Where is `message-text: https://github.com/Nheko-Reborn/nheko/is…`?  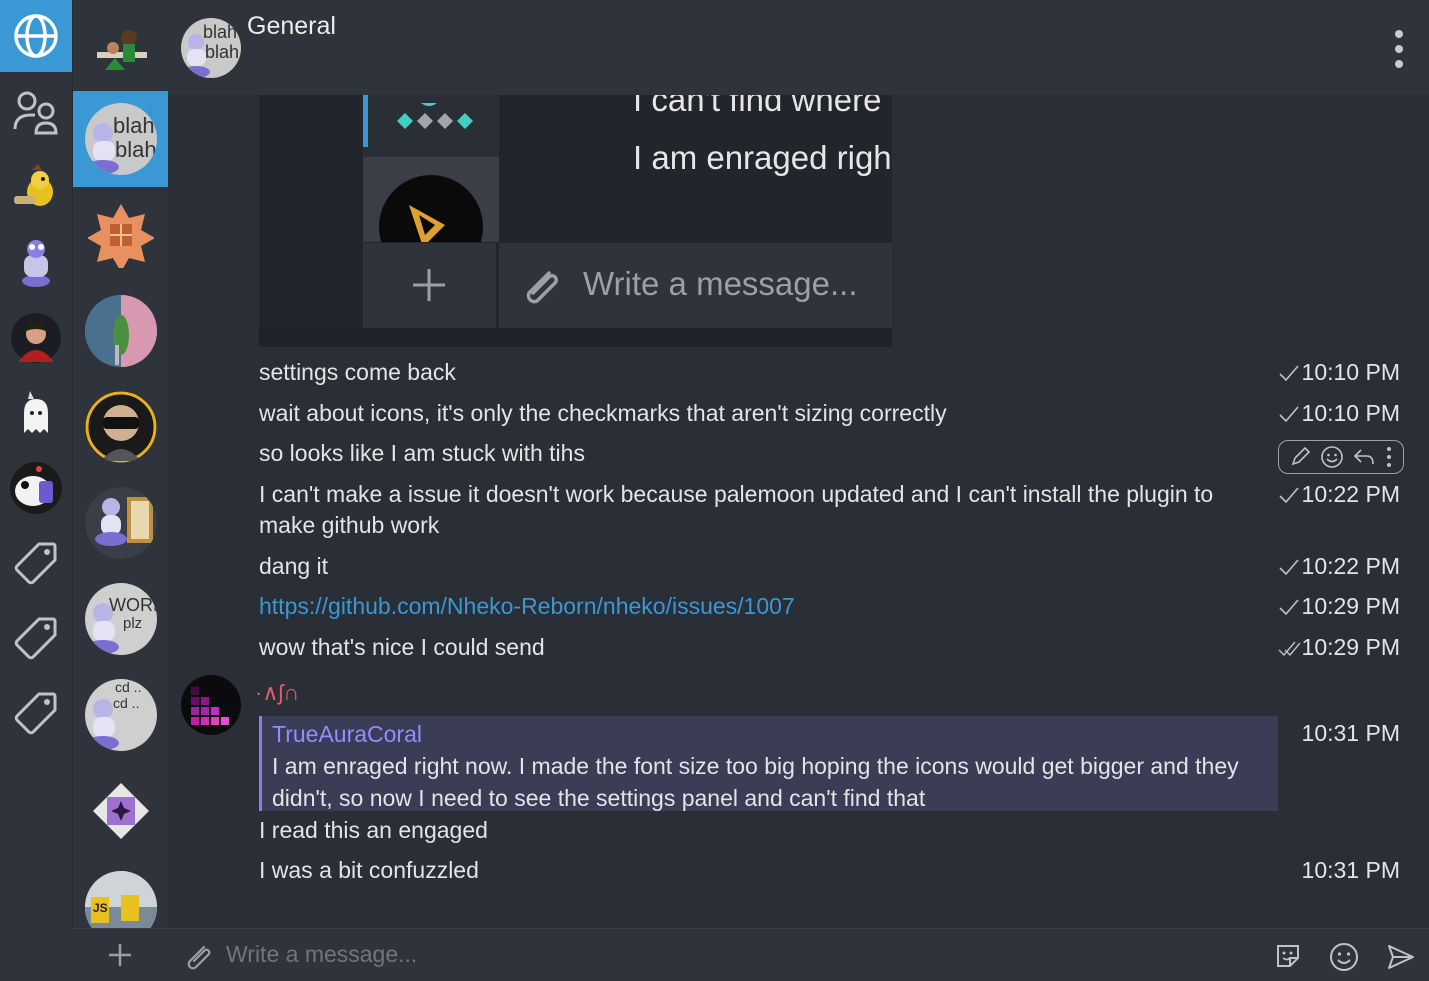
message-text: https://github.com/Nheko-Reborn/nheko/is… is located at coordinates (527, 606).